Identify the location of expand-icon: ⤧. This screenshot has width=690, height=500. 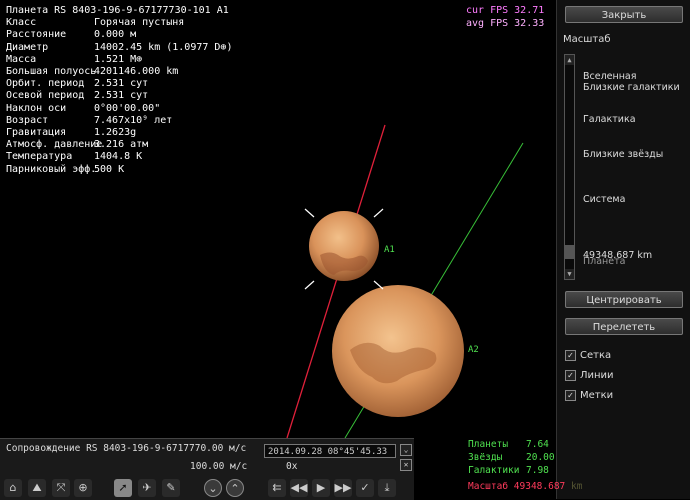
(61, 488).